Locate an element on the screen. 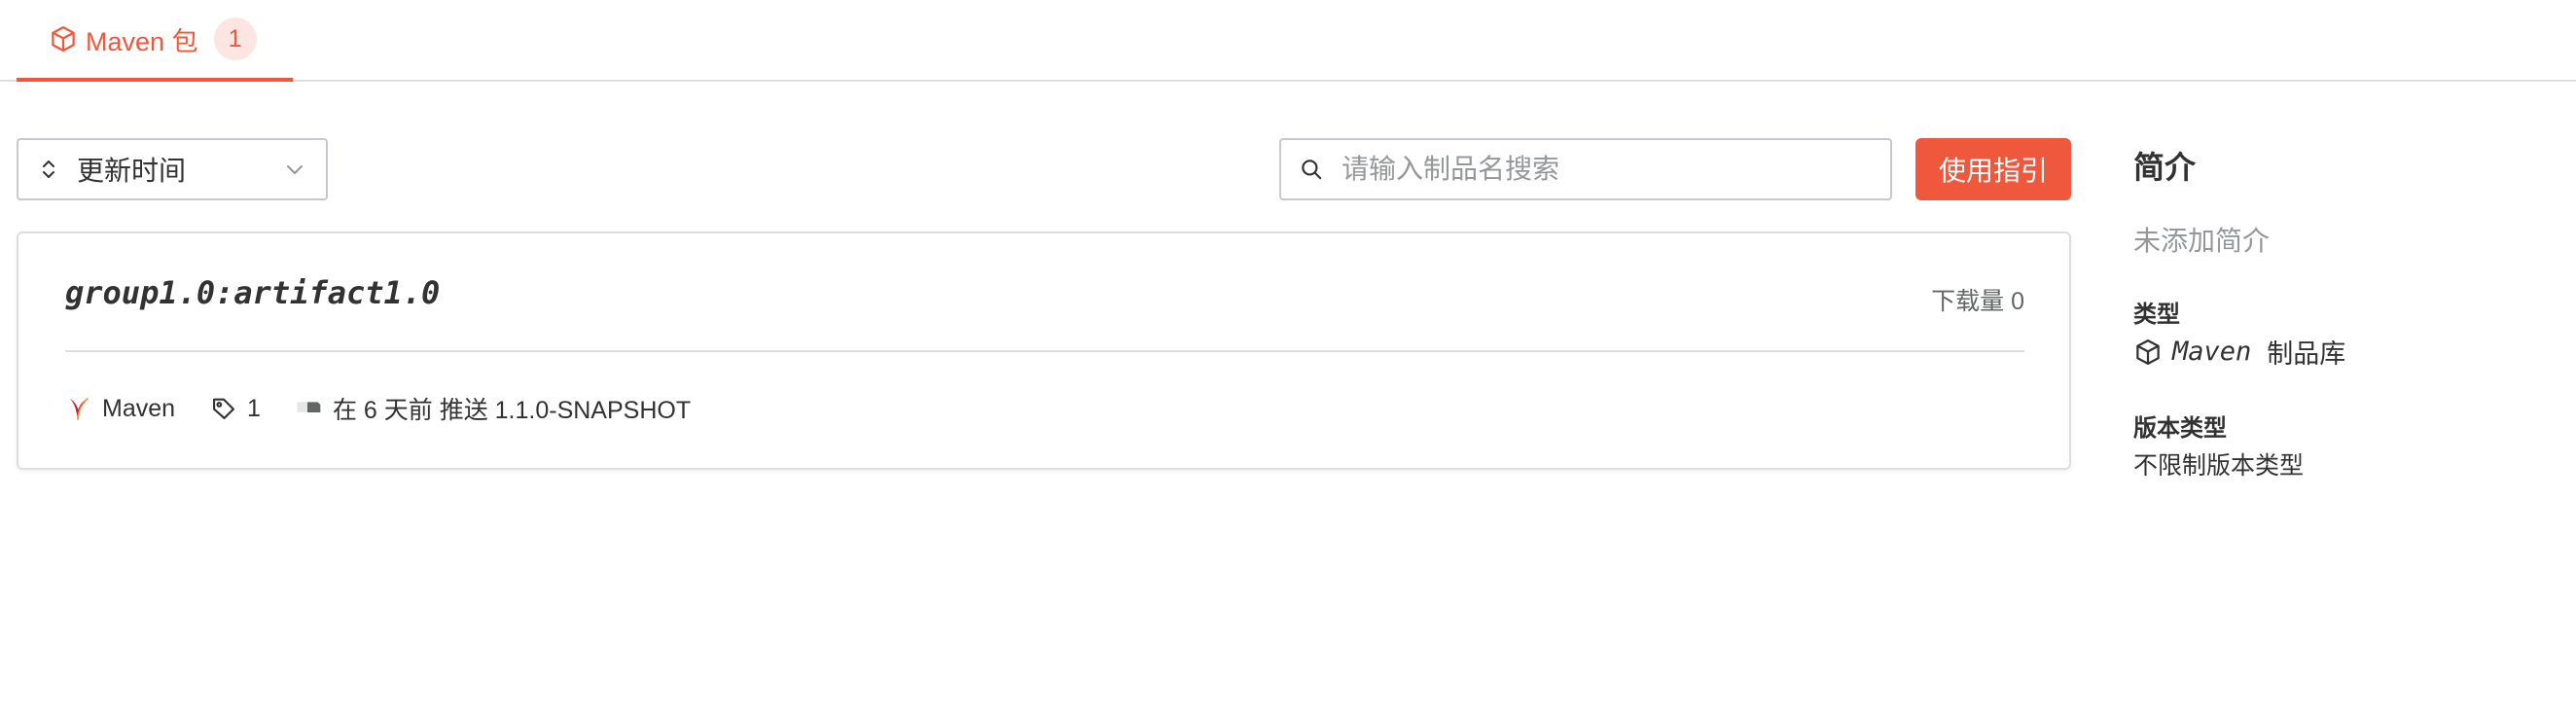  tag-count: 1 is located at coordinates (254, 408).